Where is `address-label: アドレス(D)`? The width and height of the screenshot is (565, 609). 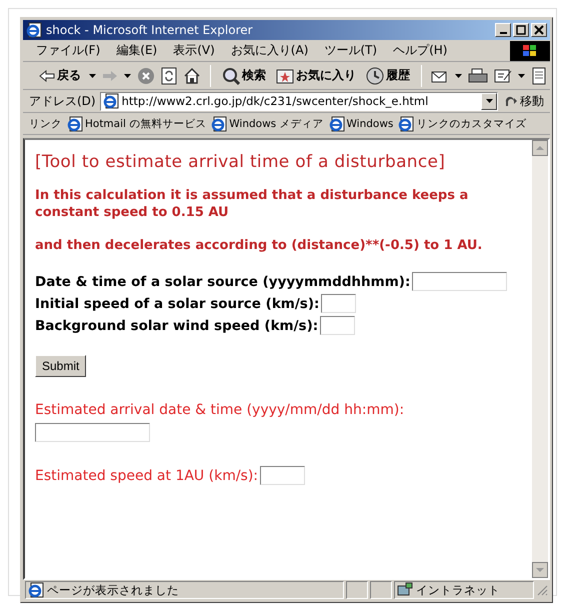 address-label: アドレス(D) is located at coordinates (62, 101).